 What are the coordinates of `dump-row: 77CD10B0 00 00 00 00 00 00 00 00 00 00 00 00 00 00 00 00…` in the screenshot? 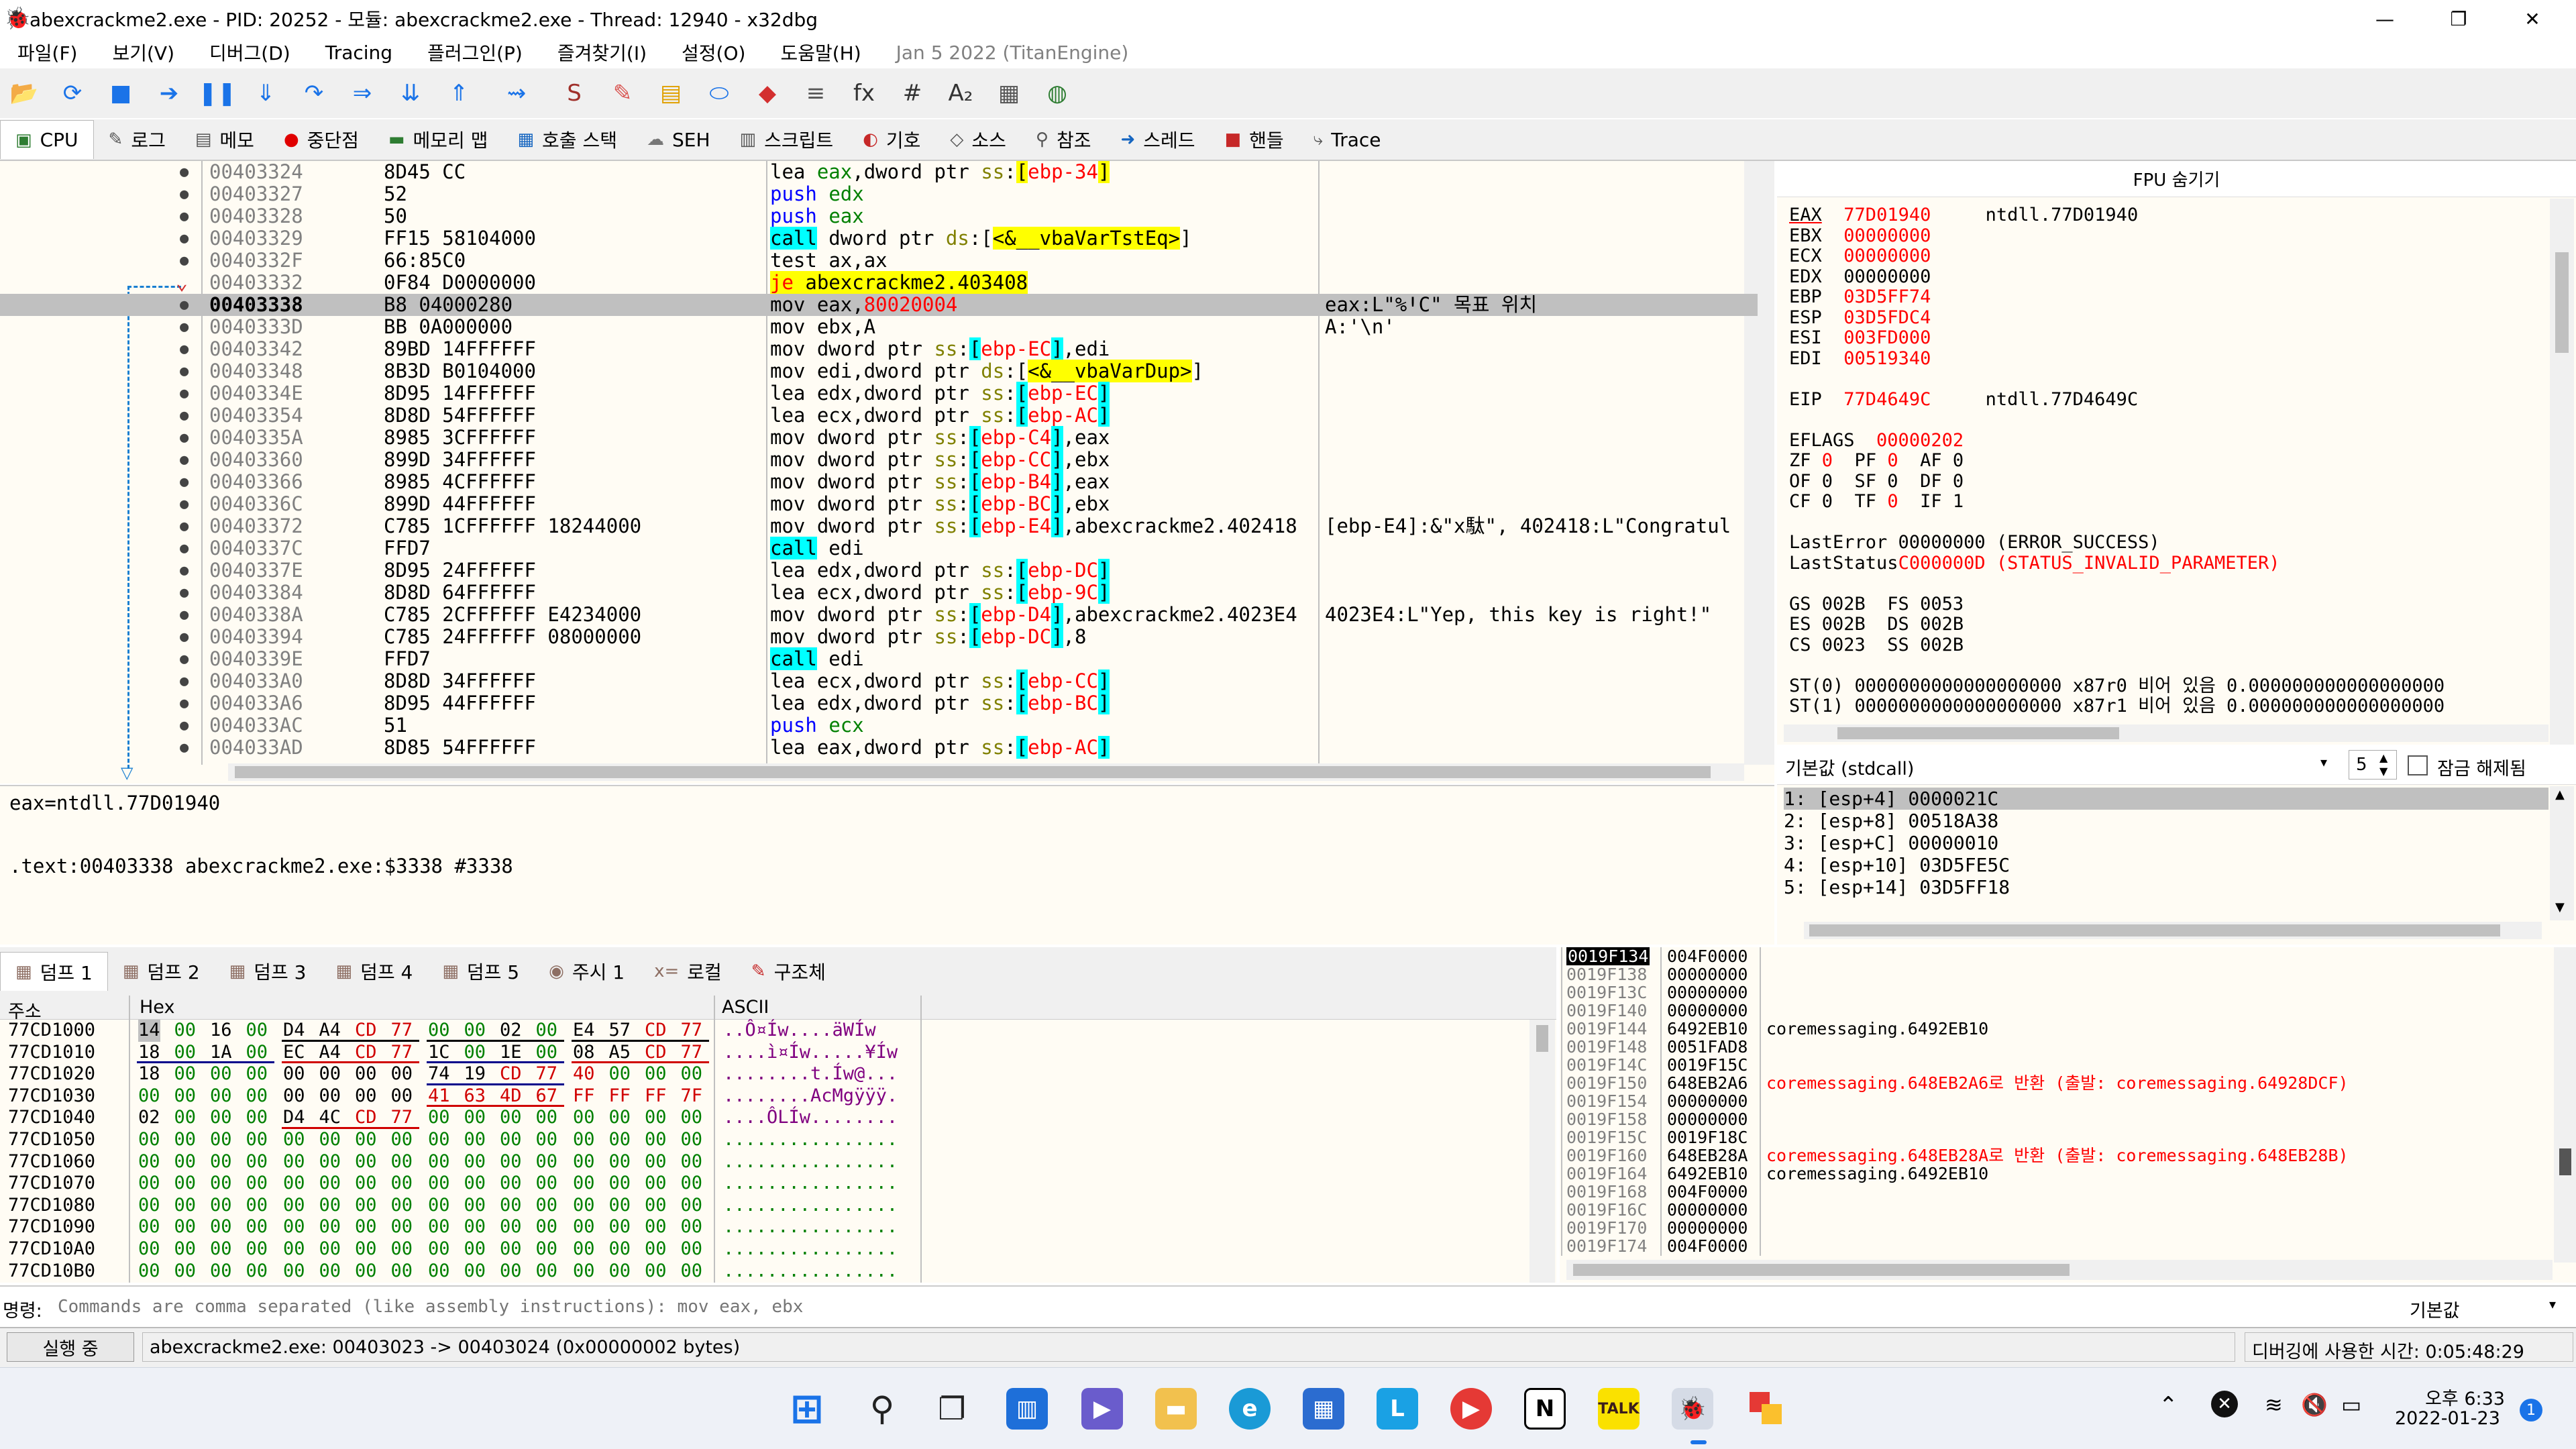 It's located at (460, 1271).